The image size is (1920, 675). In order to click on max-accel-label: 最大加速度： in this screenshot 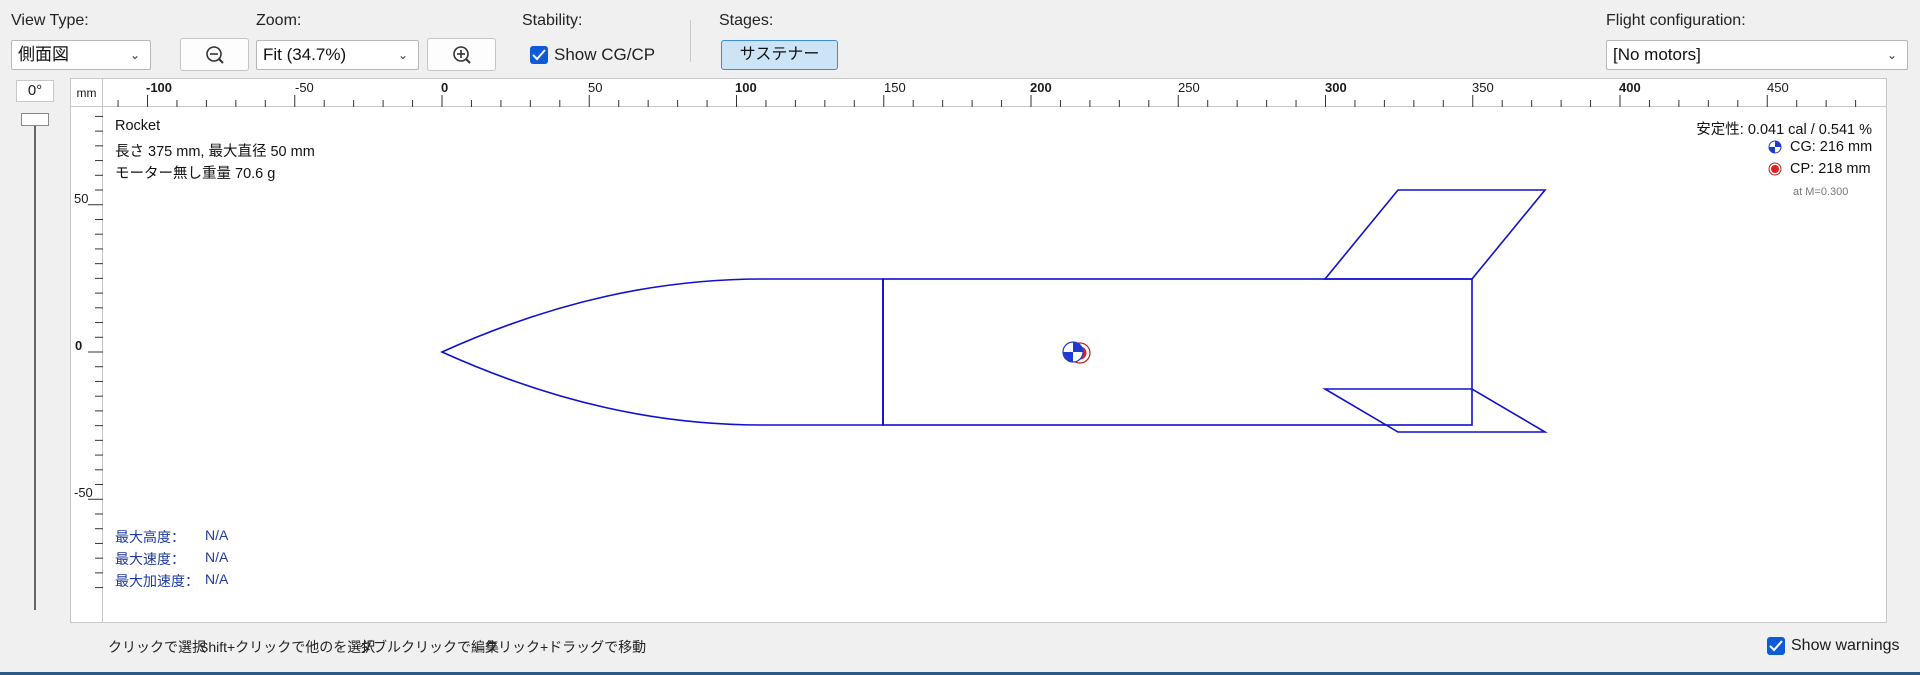, I will do `click(157, 581)`.